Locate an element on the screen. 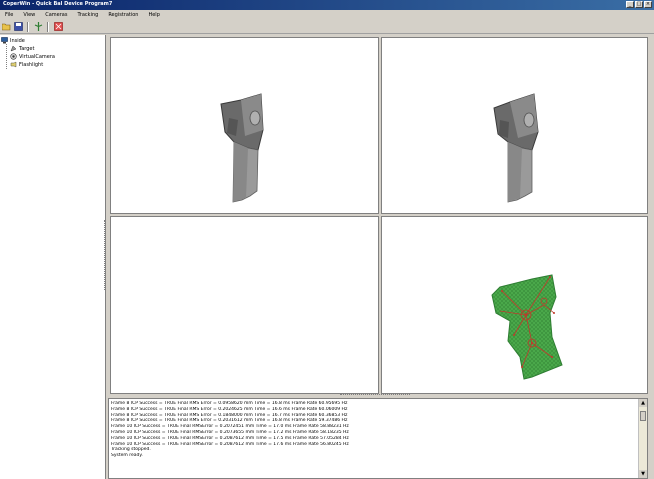  folder-open-icon is located at coordinates (5, 26).